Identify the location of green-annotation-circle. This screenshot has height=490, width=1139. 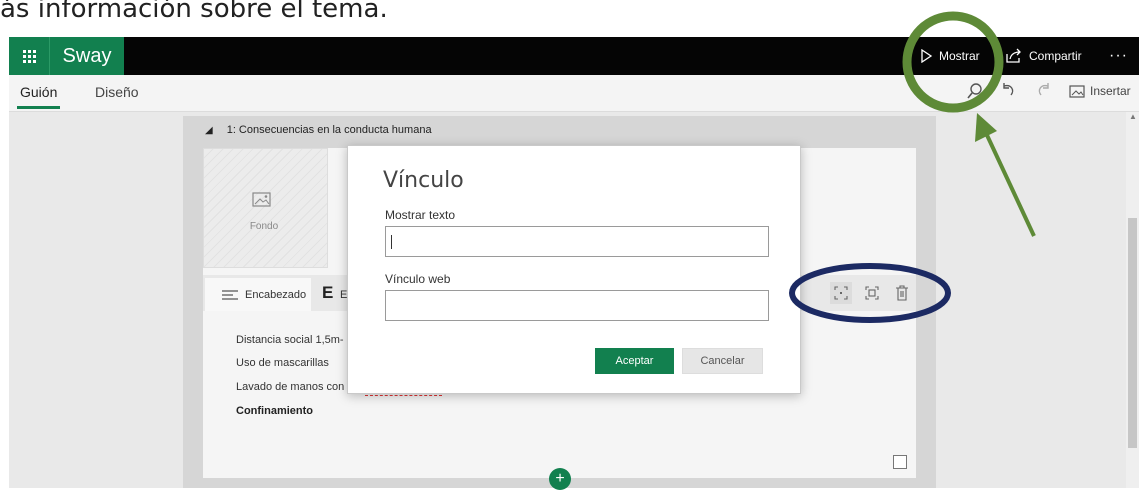
(953, 62).